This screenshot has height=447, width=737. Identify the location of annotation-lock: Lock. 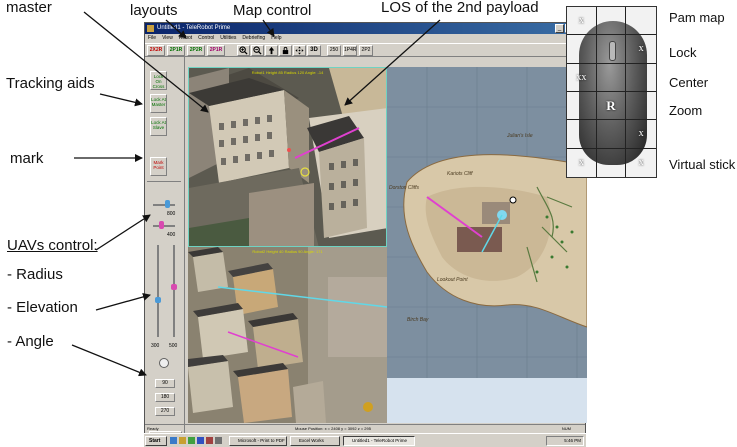
(683, 52).